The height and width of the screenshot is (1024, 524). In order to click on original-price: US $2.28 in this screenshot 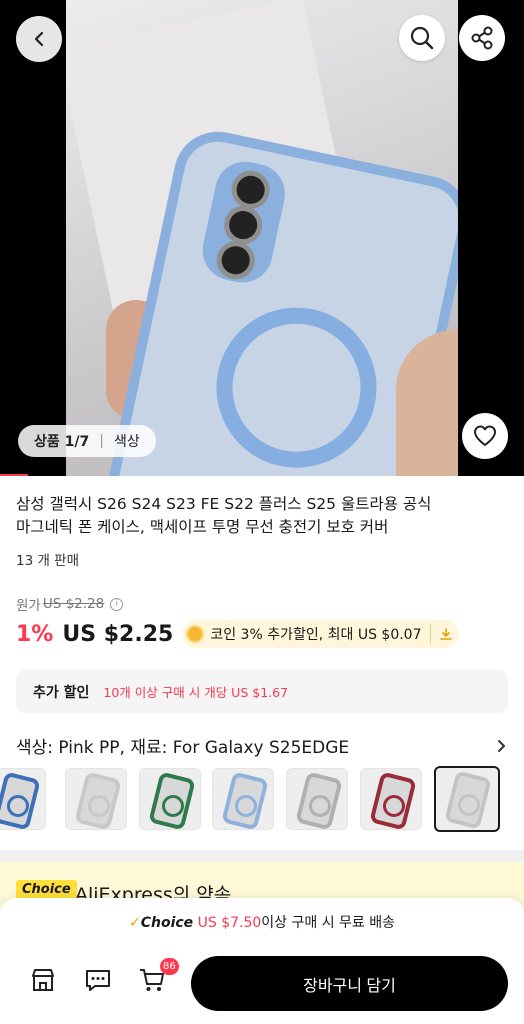, I will do `click(73, 604)`.